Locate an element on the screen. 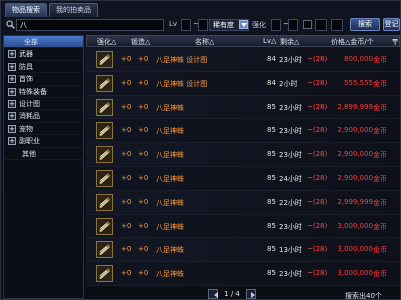 The image size is (401, 300). refine-max-input is located at coordinates (337, 25).